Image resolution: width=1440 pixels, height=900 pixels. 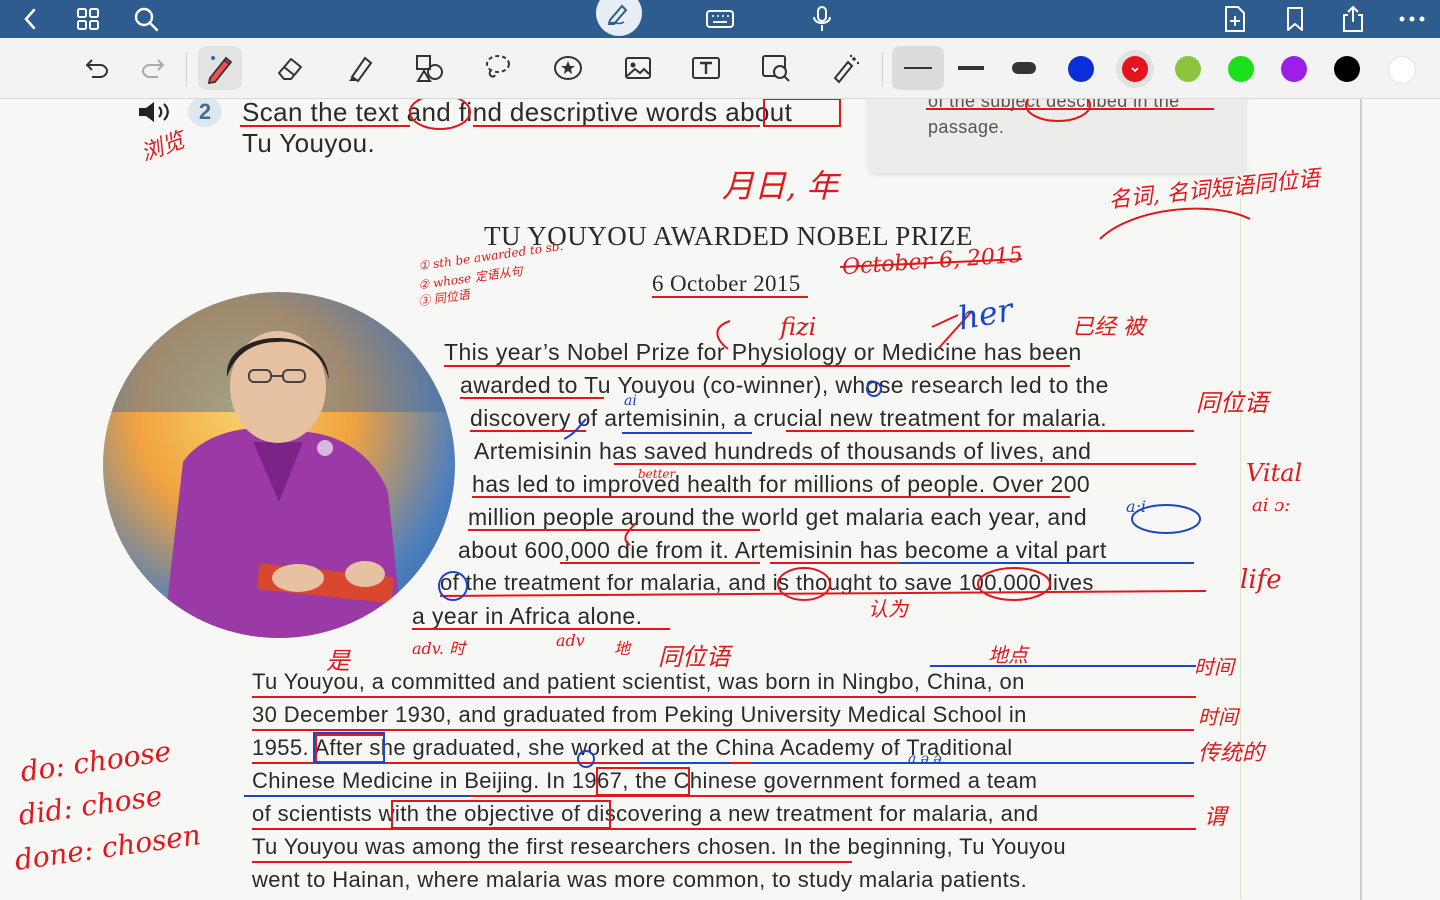 What do you see at coordinates (925, 759) in the screenshot?
I see `note-academy-phonetic: a ə ə` at bounding box center [925, 759].